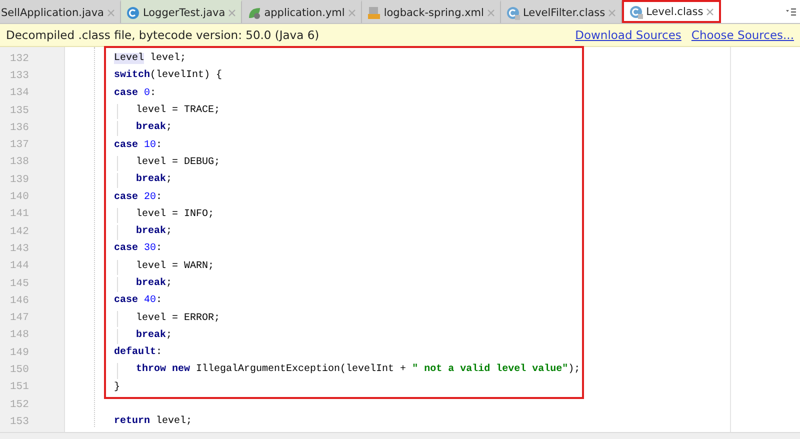  Describe the element at coordinates (19, 248) in the screenshot. I see `line-number: 143` at that location.